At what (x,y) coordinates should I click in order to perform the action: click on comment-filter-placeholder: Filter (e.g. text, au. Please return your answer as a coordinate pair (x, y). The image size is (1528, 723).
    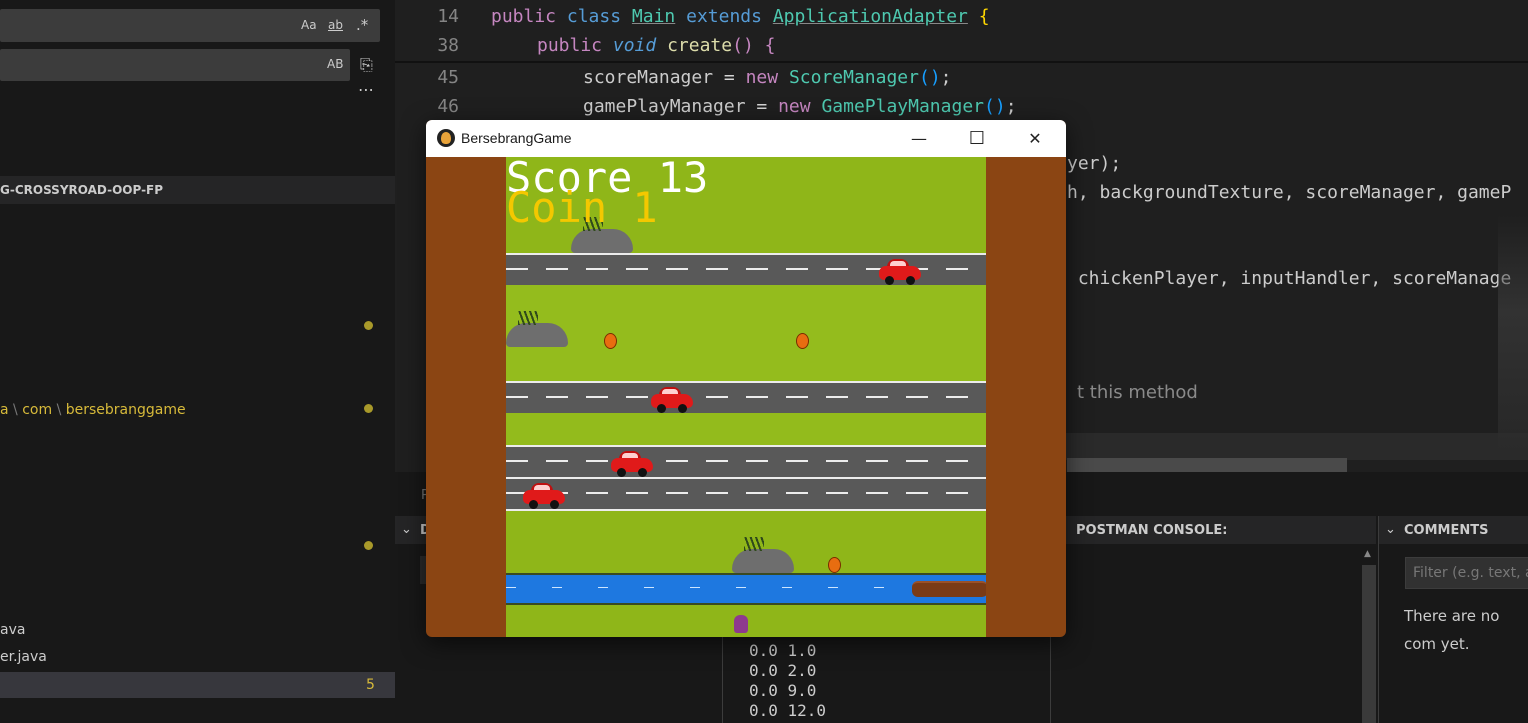
    Looking at the image, I should click on (1470, 573).